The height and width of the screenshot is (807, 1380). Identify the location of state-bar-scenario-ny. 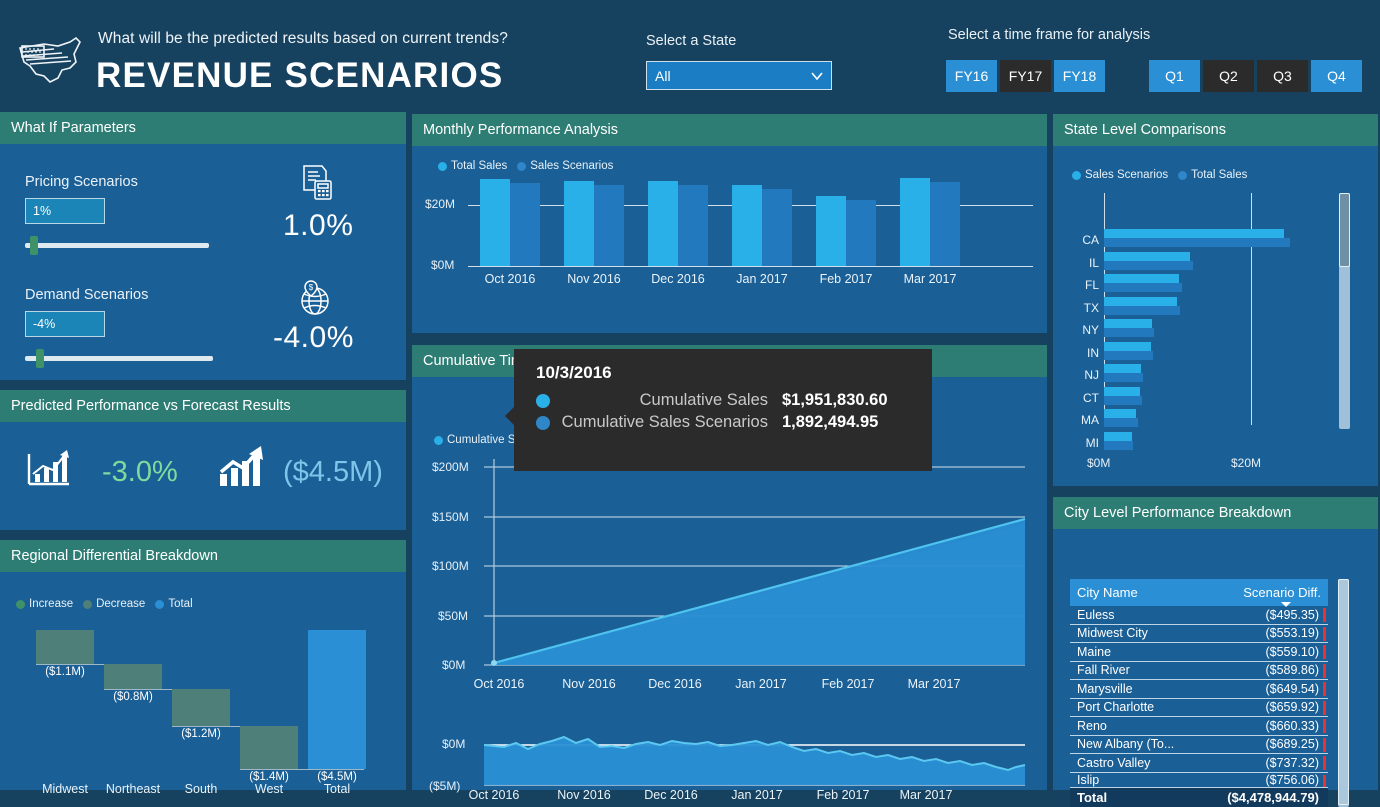
(1128, 323).